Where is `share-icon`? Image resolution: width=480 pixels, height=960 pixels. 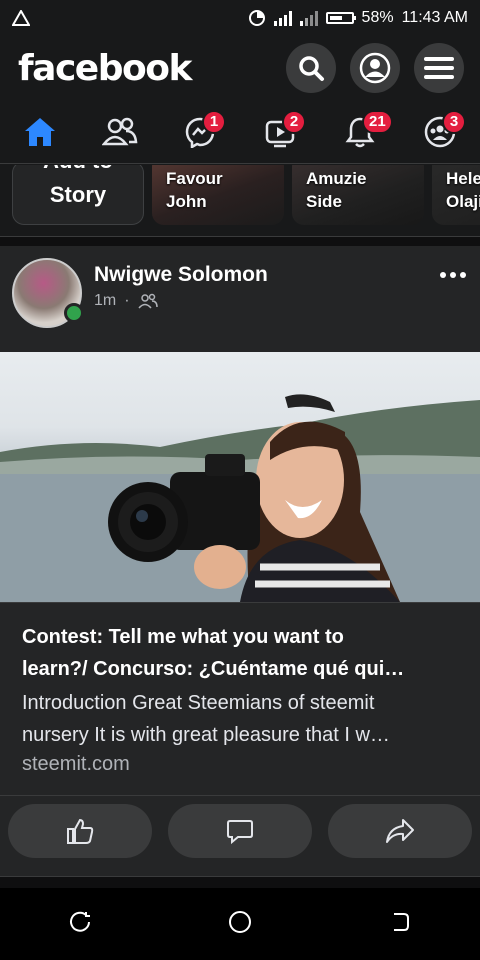 share-icon is located at coordinates (400, 831).